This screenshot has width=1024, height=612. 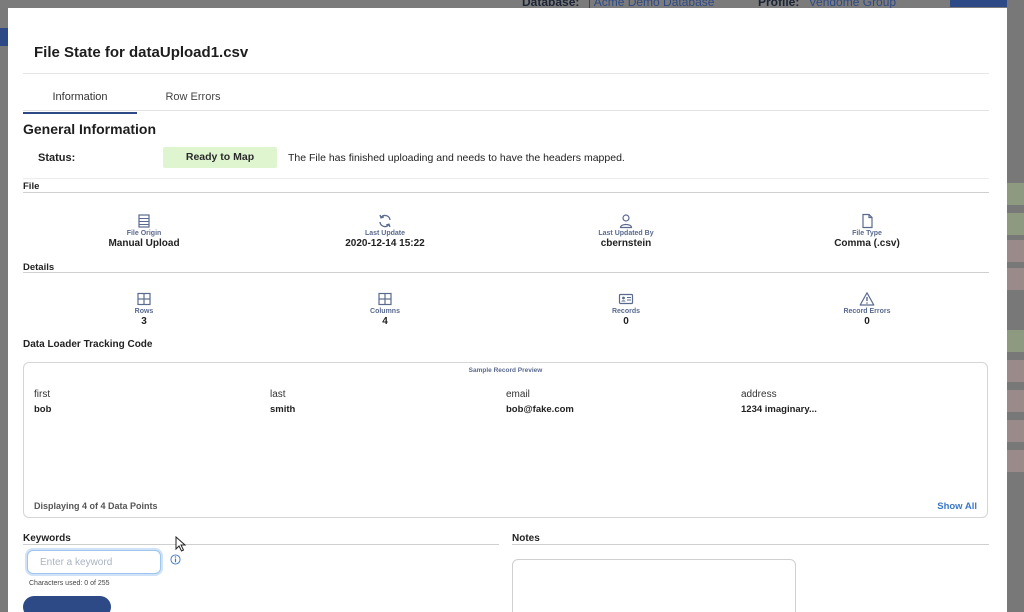 I want to click on file-section-divider, so click(x=506, y=192).